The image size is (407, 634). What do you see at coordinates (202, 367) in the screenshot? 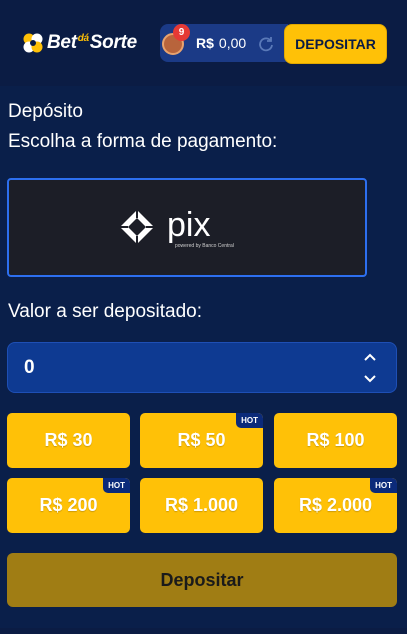
I see `amount-input: 0` at bounding box center [202, 367].